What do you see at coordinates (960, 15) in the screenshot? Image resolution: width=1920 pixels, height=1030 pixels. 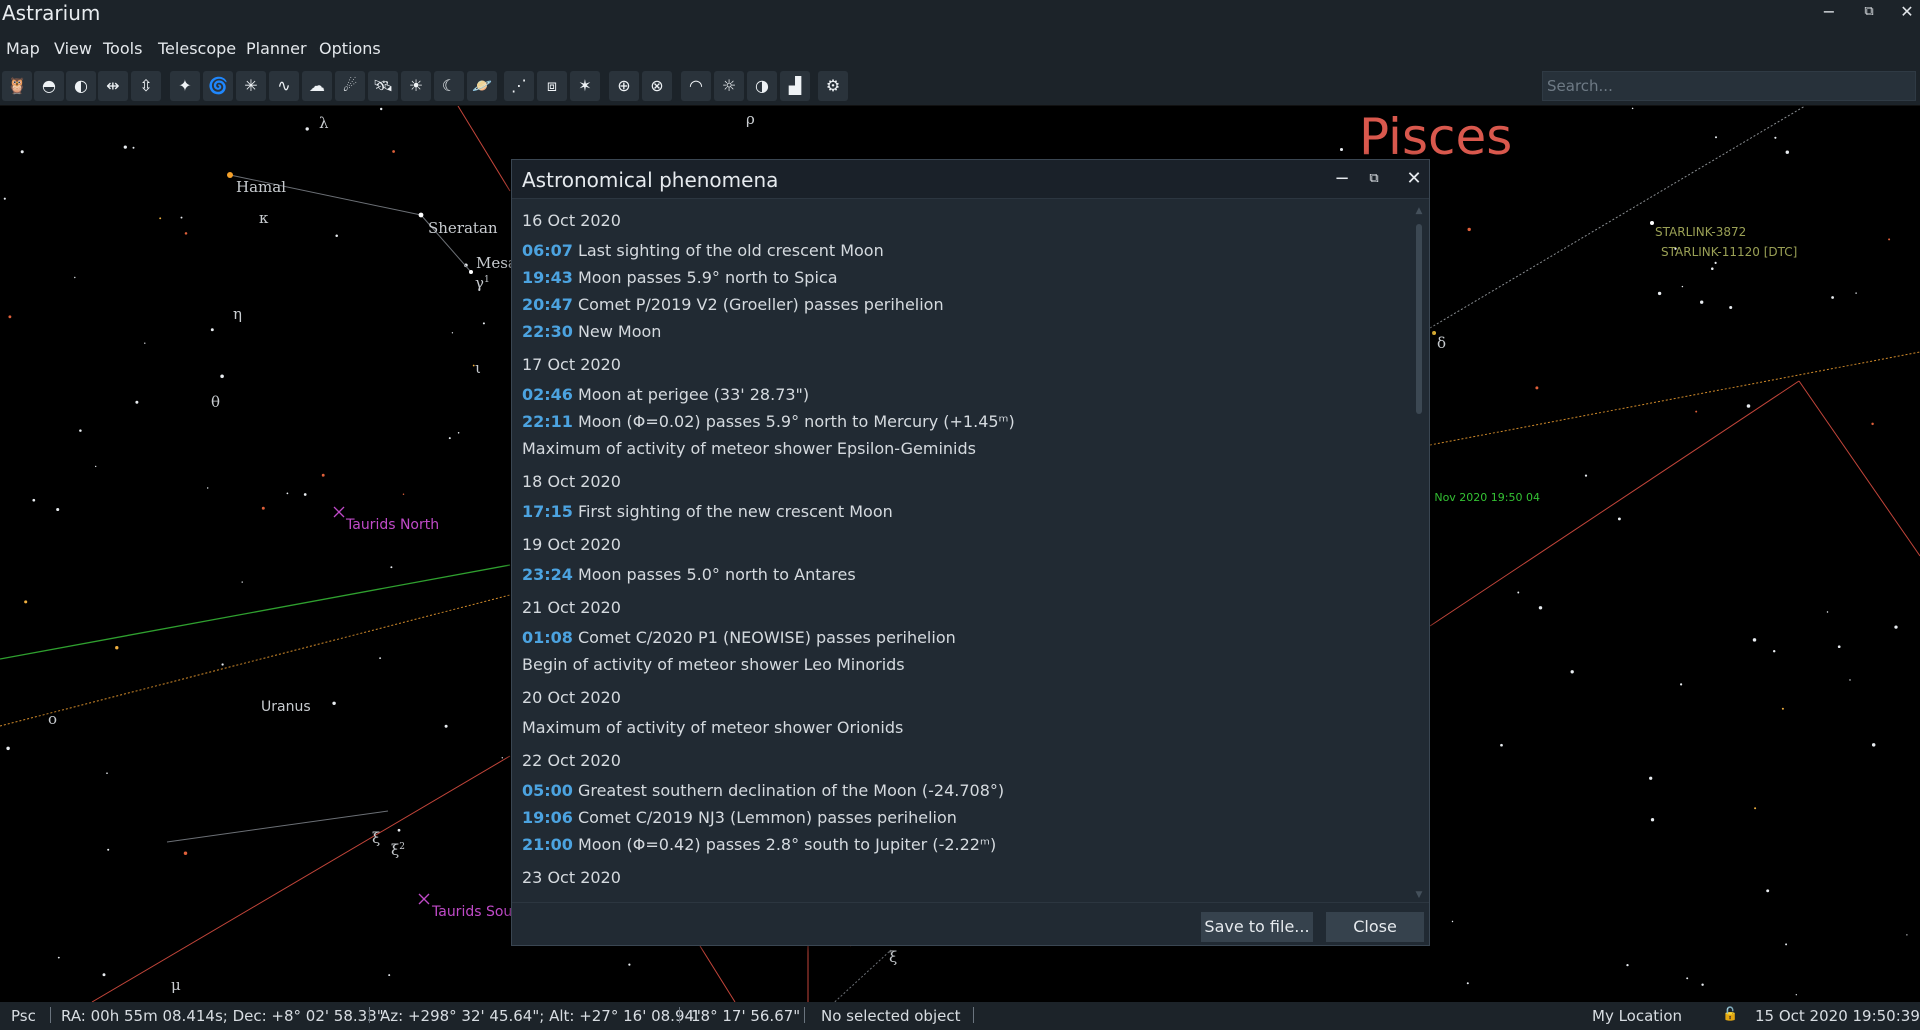 I see `title-bar: Astrarium − ⧉ ✕` at bounding box center [960, 15].